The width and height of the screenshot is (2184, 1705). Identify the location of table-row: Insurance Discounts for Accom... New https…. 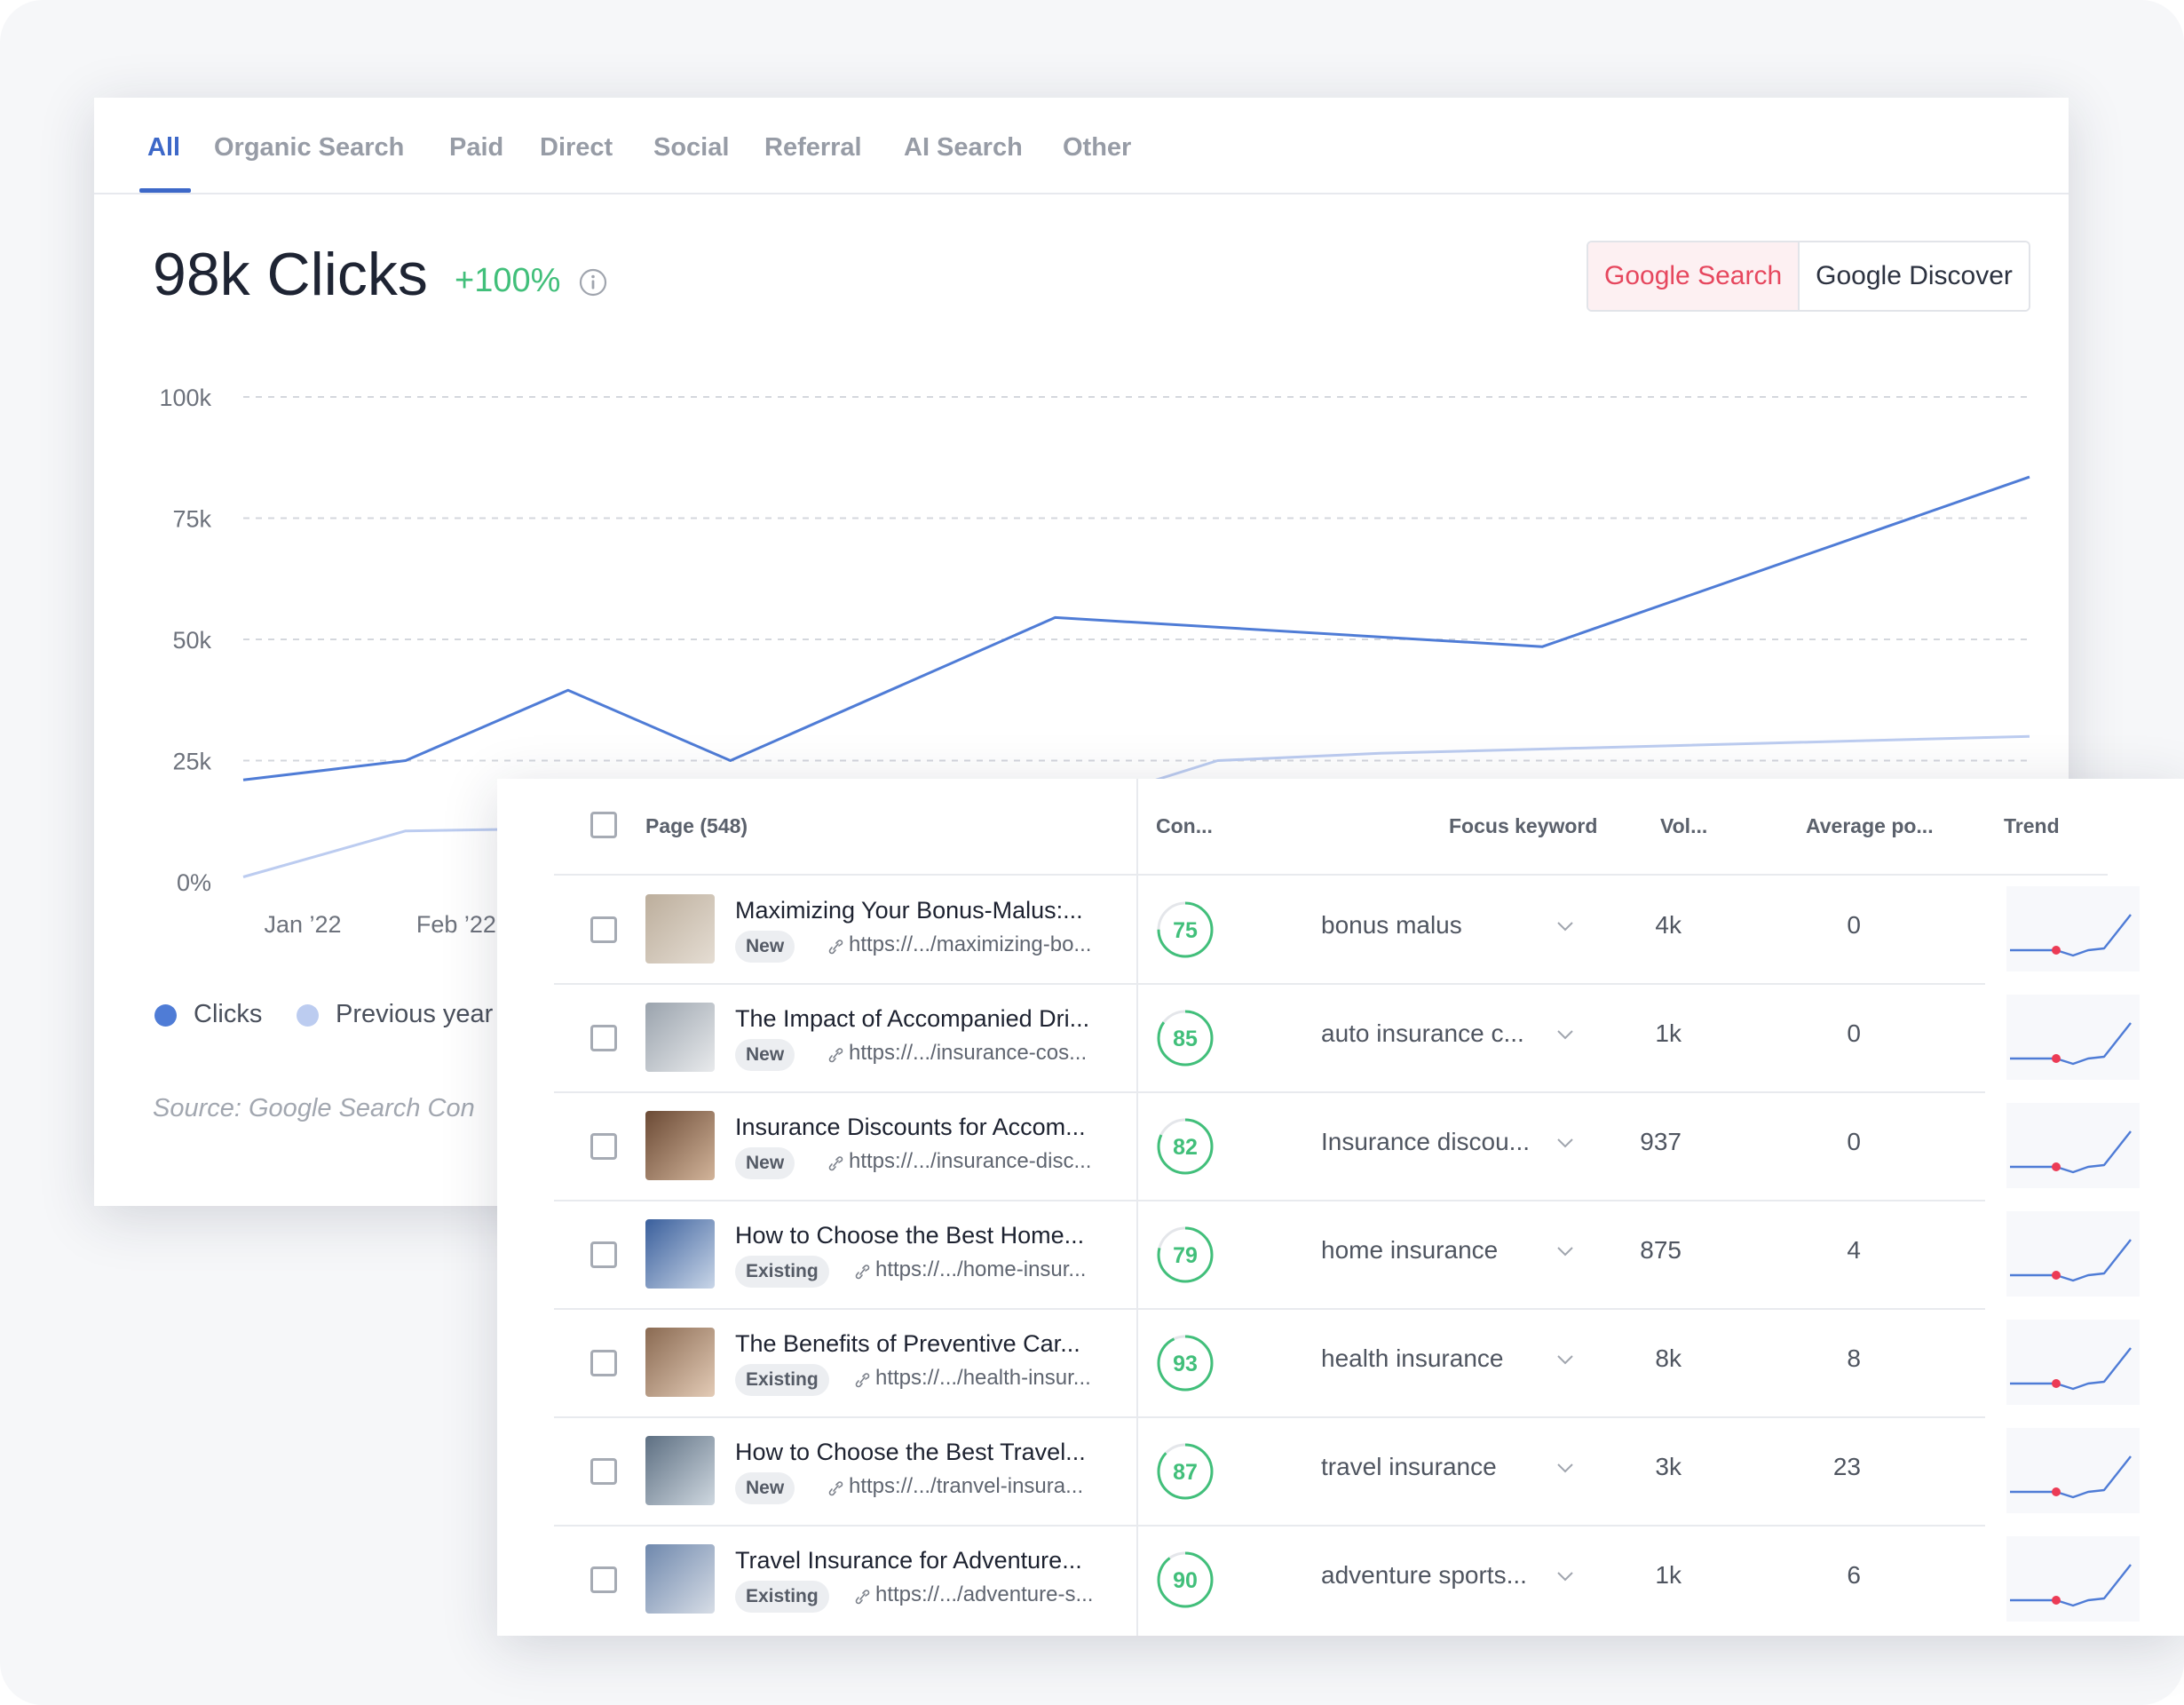
(1340, 1147).